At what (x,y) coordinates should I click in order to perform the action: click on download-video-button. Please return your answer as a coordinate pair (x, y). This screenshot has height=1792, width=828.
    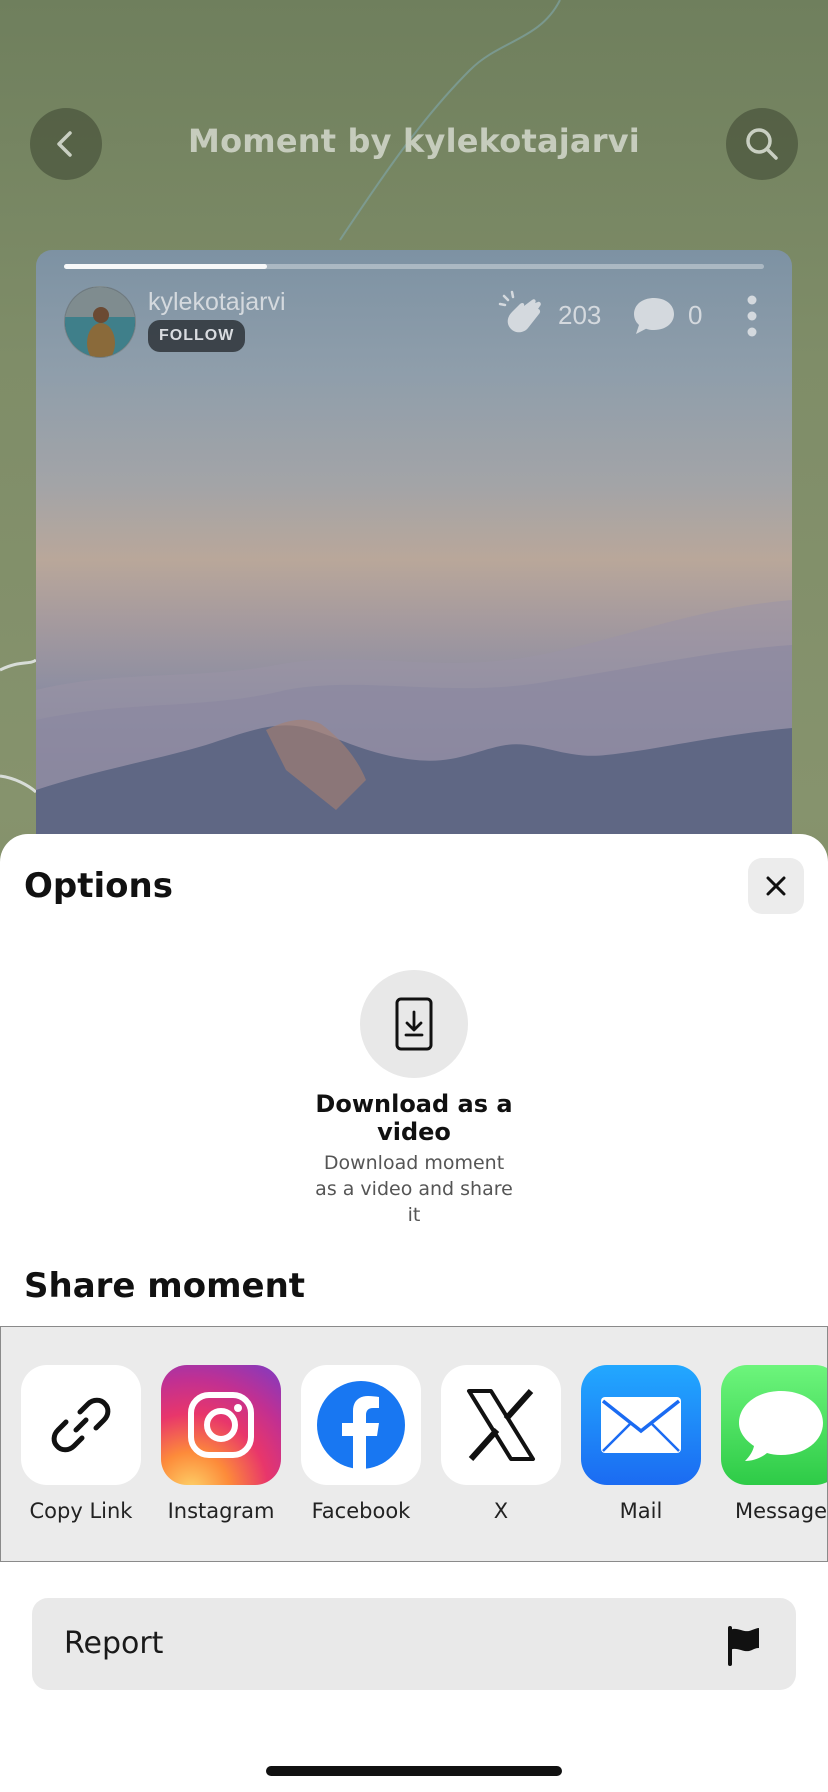
    Looking at the image, I should click on (414, 1024).